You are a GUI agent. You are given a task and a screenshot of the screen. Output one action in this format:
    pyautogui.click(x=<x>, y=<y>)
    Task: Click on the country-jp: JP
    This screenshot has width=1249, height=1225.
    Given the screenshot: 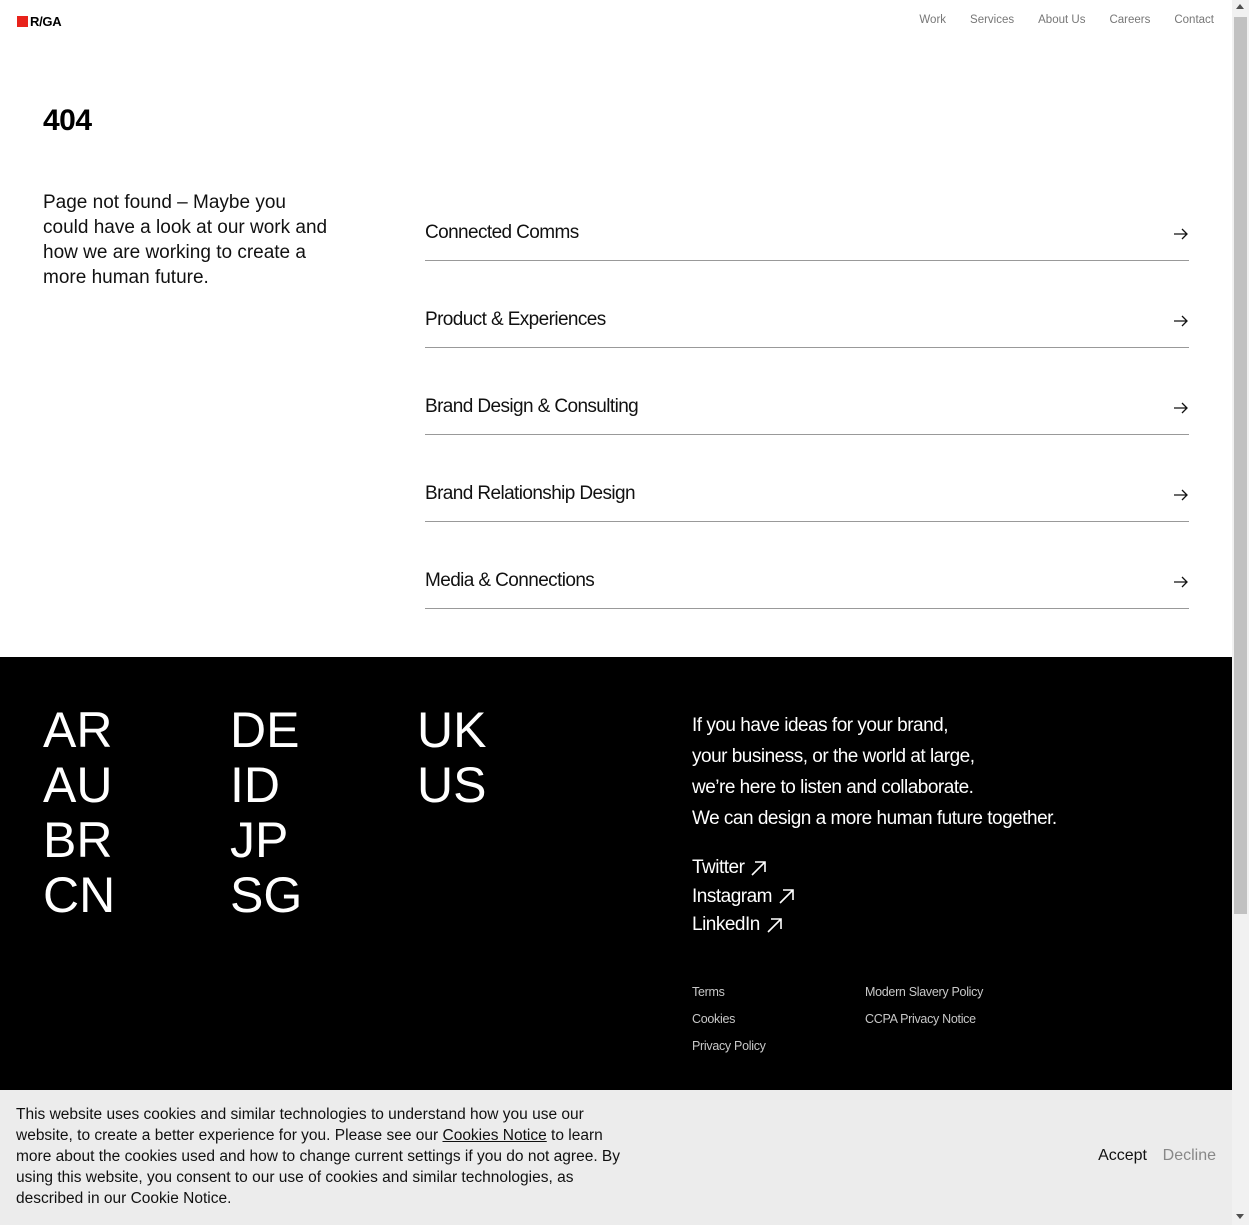 What is the action you would take?
    pyautogui.click(x=266, y=840)
    